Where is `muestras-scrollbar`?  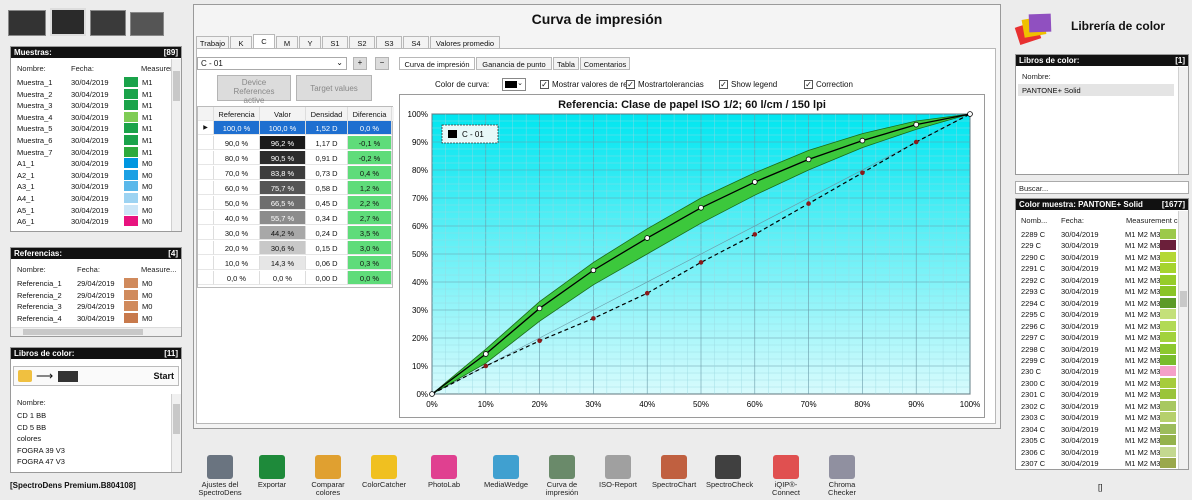
muestras-scrollbar is located at coordinates (176, 145).